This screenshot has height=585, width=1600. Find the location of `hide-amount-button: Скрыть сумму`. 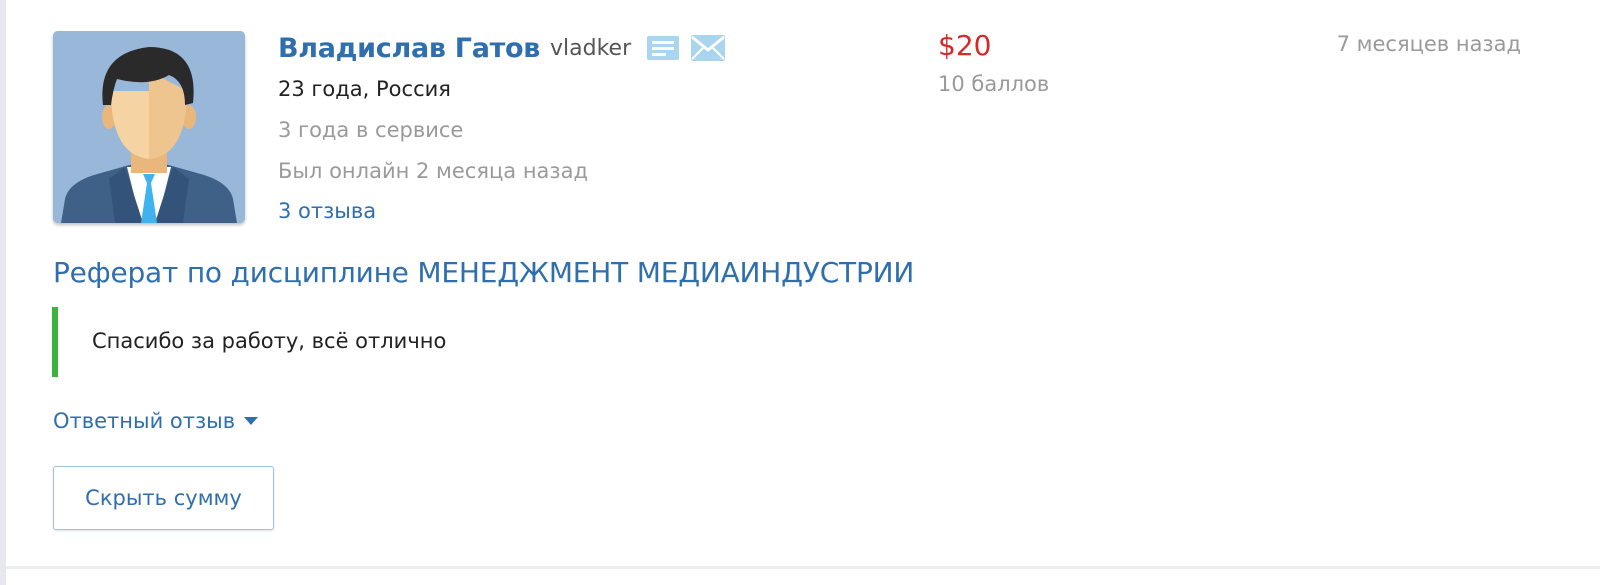

hide-amount-button: Скрыть сумму is located at coordinates (163, 498).